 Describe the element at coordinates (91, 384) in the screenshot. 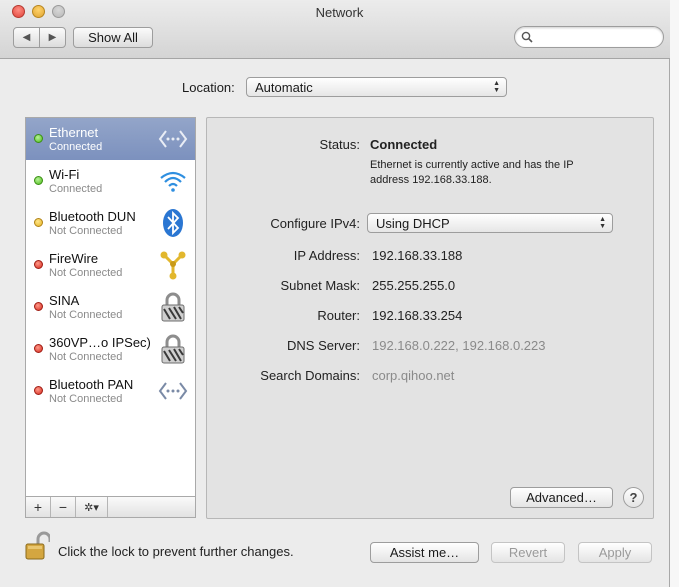

I see `service-name: Bluetooth PAN` at that location.